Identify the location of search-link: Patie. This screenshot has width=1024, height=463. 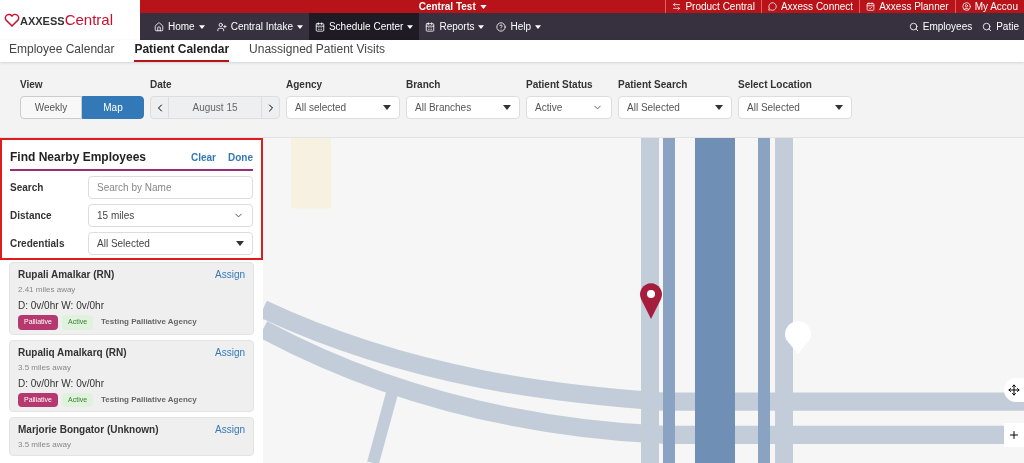
(1000, 26).